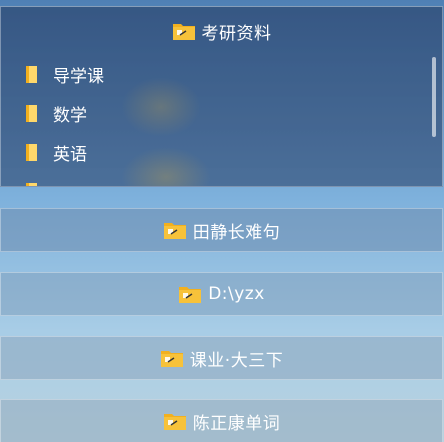 The height and width of the screenshot is (442, 444). What do you see at coordinates (70, 155) in the screenshot?
I see `item-label: 英语` at bounding box center [70, 155].